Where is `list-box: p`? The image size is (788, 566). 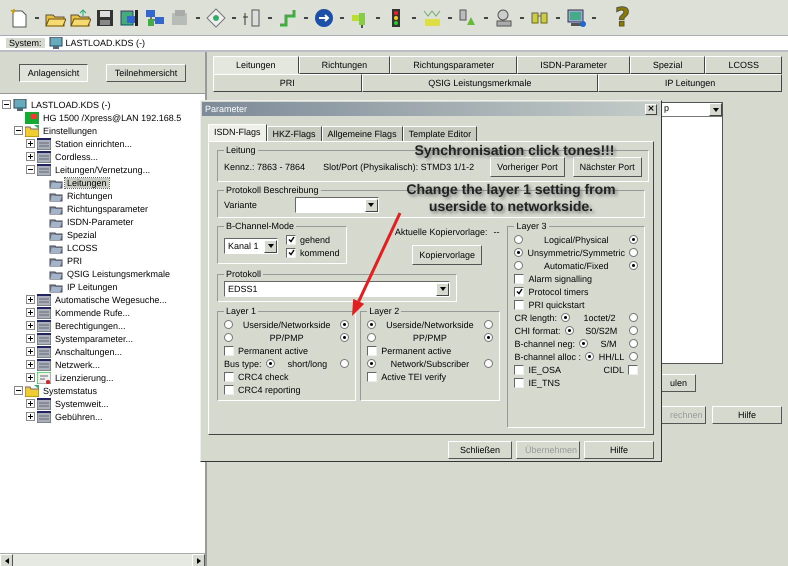
list-box: p is located at coordinates (692, 233).